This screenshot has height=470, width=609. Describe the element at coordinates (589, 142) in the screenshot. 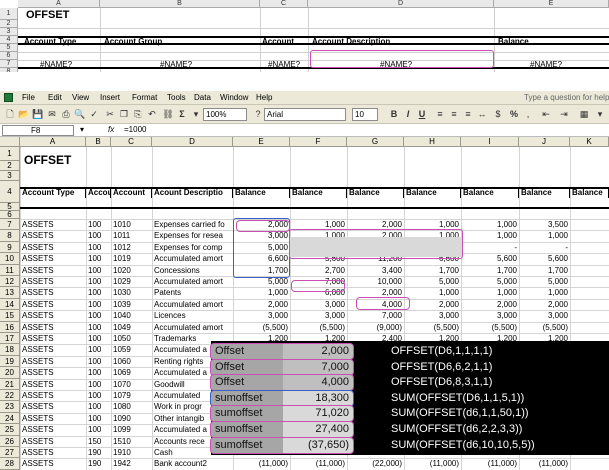

I see `col-header-k: K` at that location.